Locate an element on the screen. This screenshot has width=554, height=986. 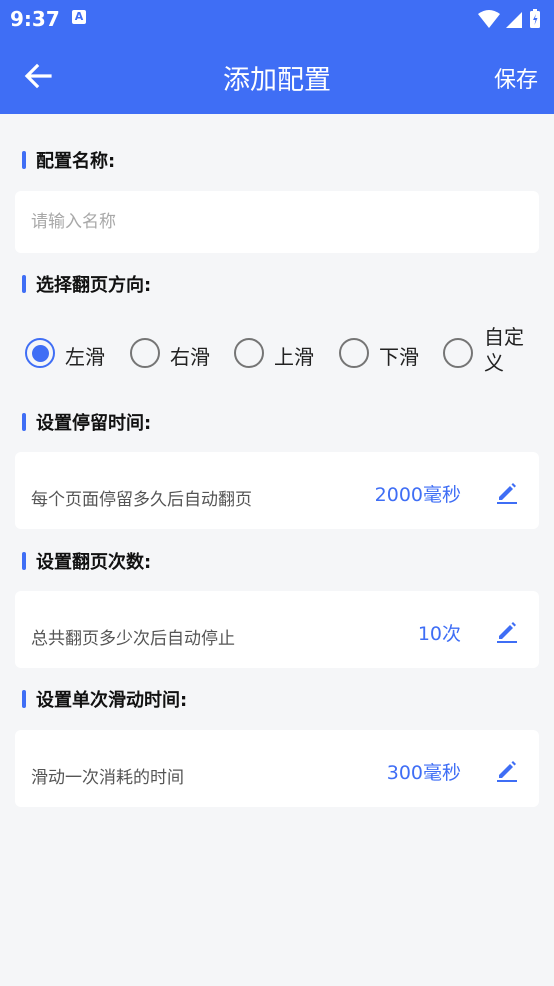
swipe-time-card: 滑动一次消耗的时间 300毫秒 is located at coordinates (277, 768).